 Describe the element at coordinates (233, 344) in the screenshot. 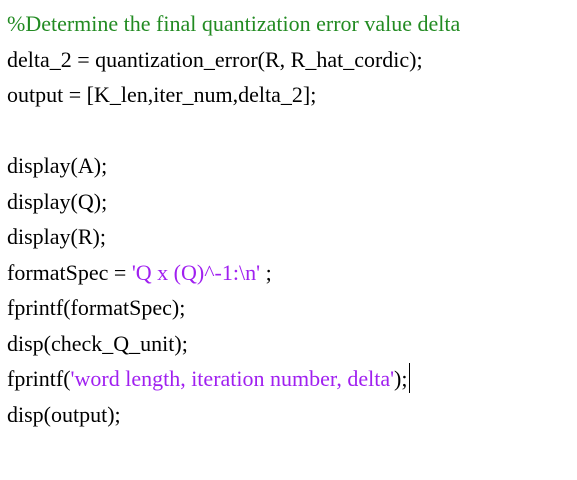

I see `code-line: disp(check_Q_unit);` at that location.